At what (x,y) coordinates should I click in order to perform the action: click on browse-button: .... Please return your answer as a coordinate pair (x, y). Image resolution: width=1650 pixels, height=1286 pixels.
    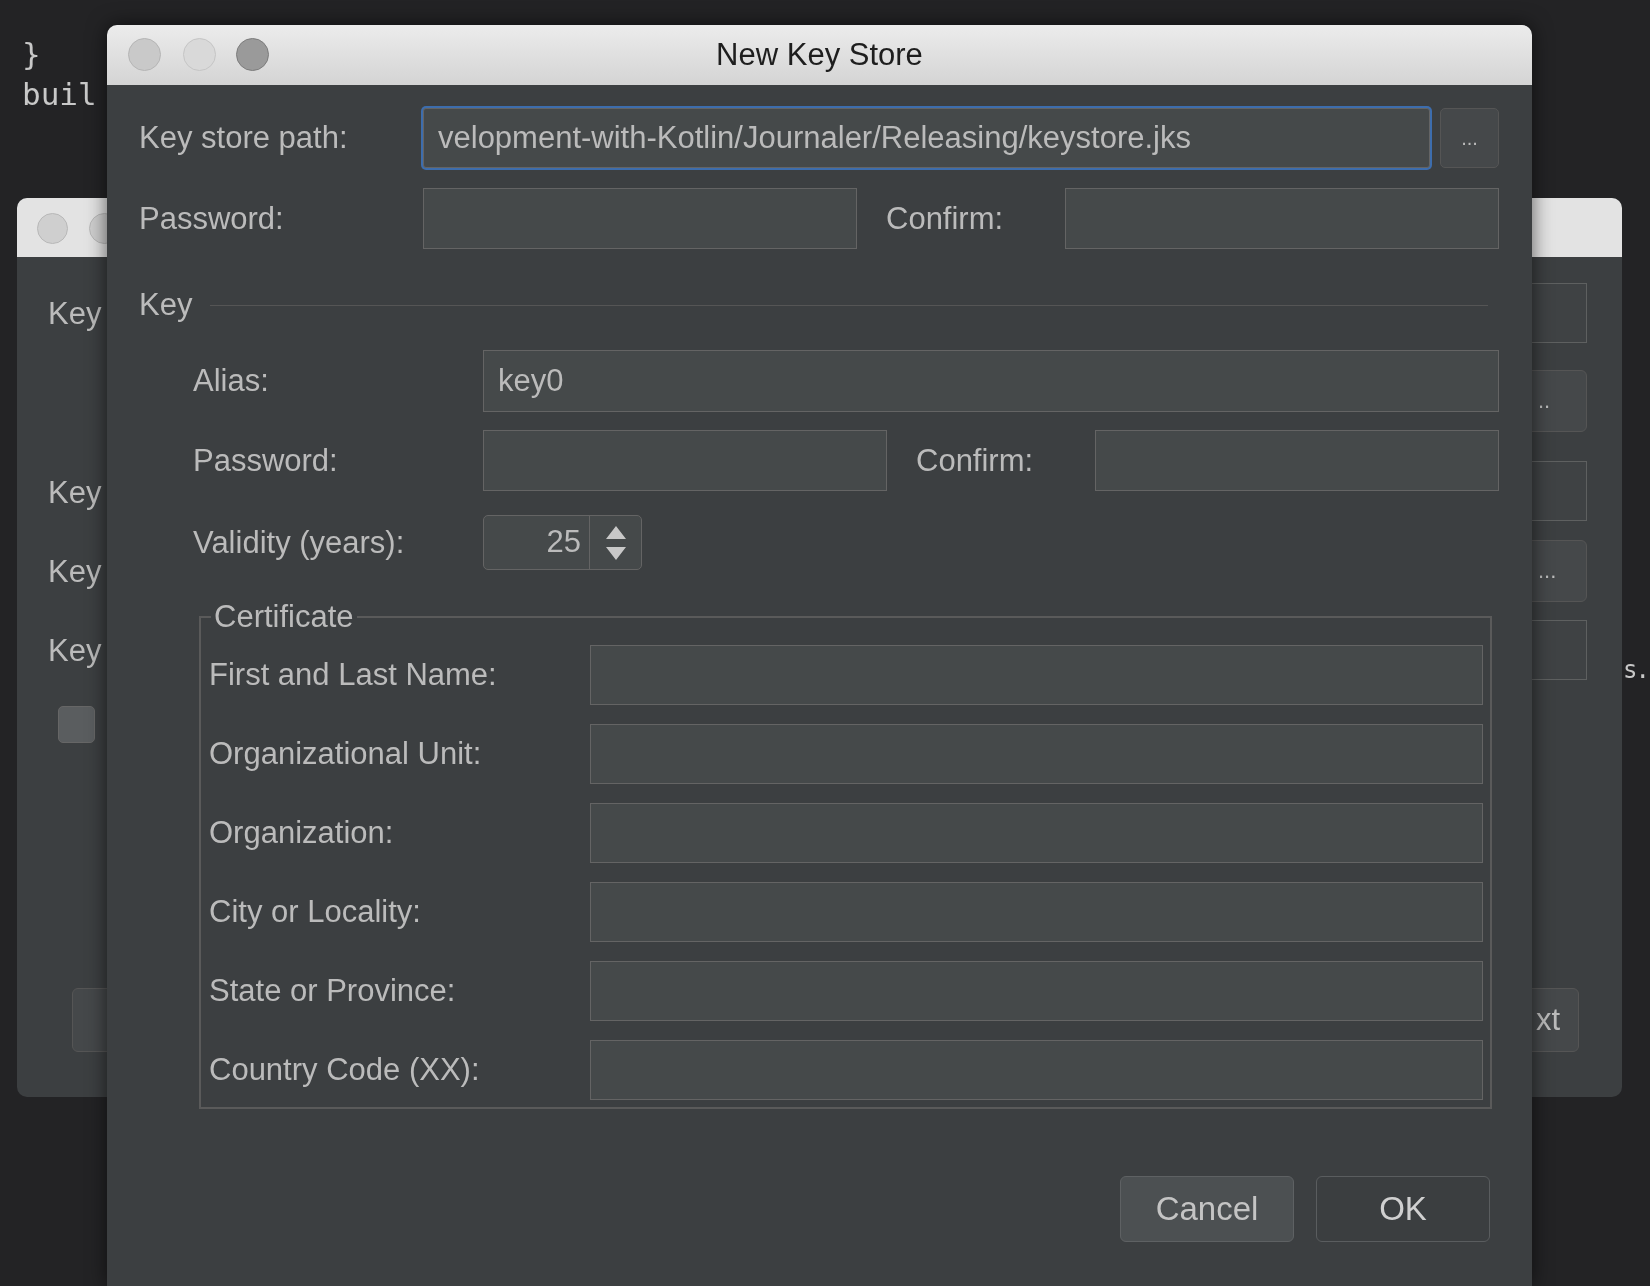
    Looking at the image, I should click on (1469, 138).